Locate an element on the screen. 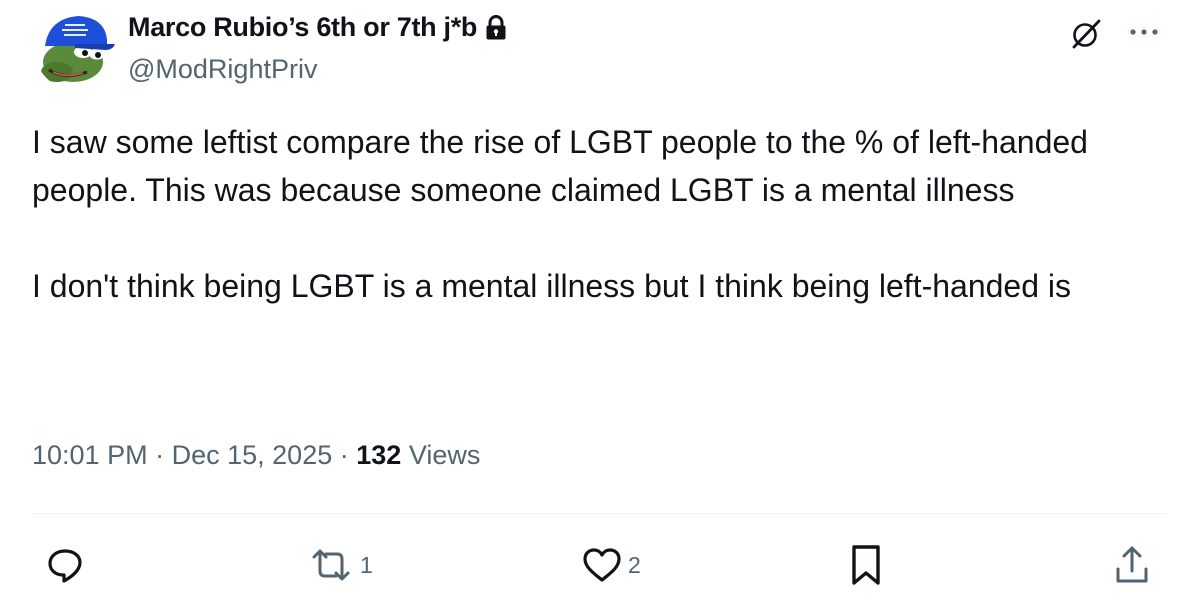 The width and height of the screenshot is (1200, 600). retweet-icon is located at coordinates (331, 565).